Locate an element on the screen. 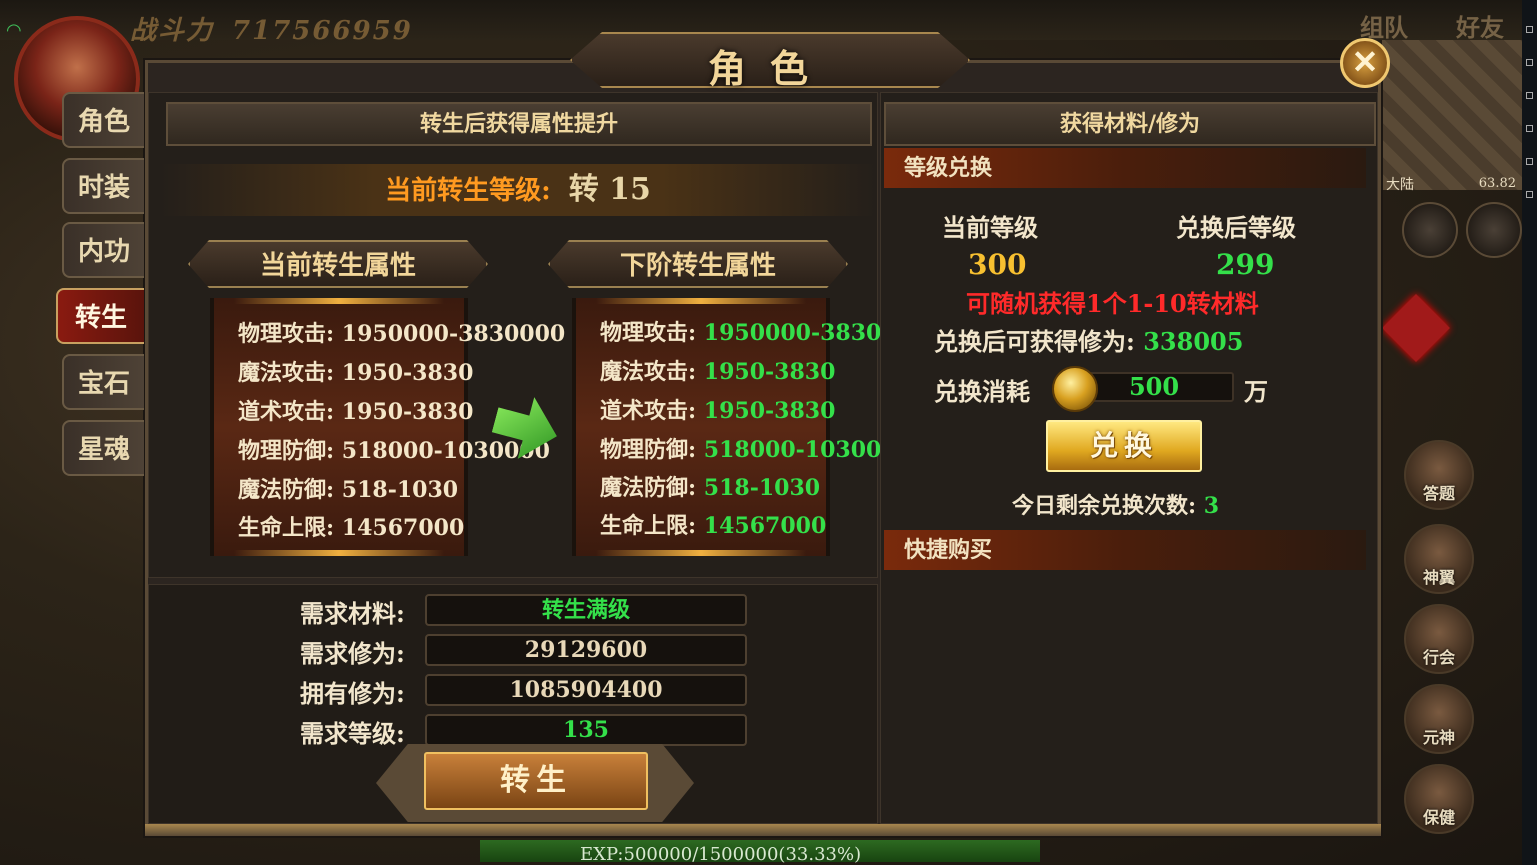 Image resolution: width=1537 pixels, height=865 pixels. after-level-head: 兑换后等级 is located at coordinates (1236, 227).